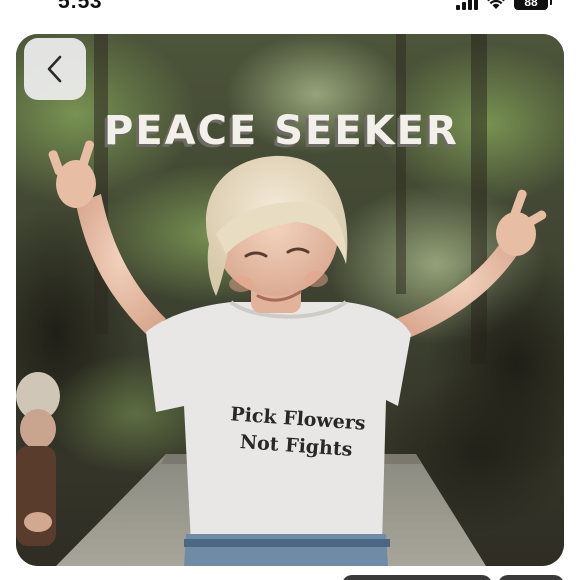 The width and height of the screenshot is (580, 580). I want to click on battery-icon: 88, so click(533, 5).